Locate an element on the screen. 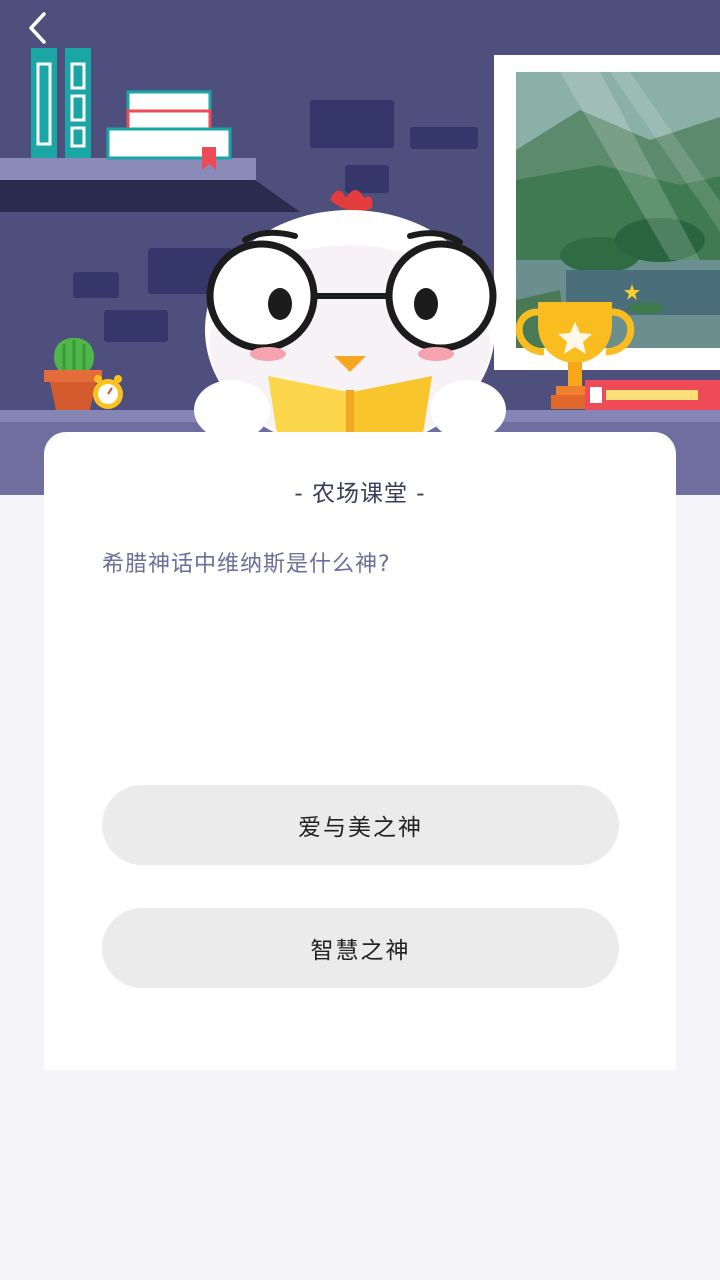 This screenshot has height=1280, width=720. back-button is located at coordinates (40, 28).